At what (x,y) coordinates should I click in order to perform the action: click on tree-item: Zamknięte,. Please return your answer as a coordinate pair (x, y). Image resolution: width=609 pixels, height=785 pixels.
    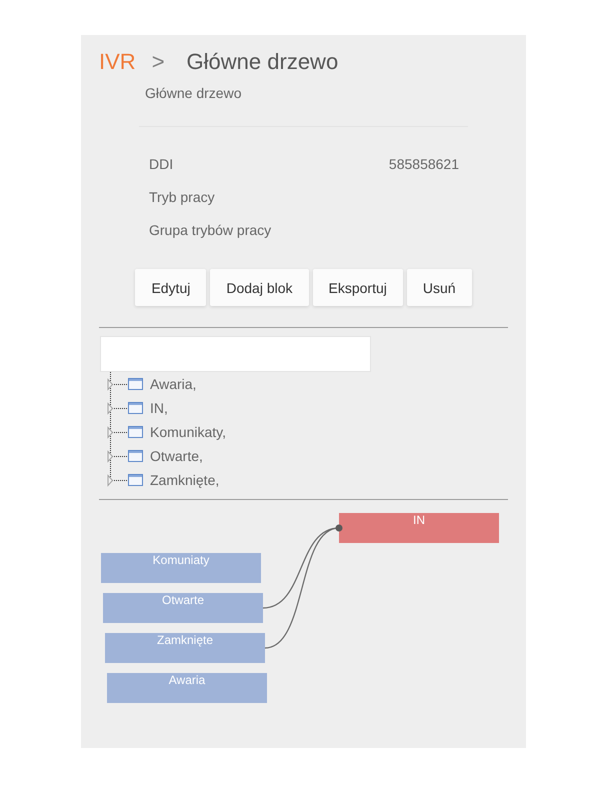
    Looking at the image, I should click on (174, 480).